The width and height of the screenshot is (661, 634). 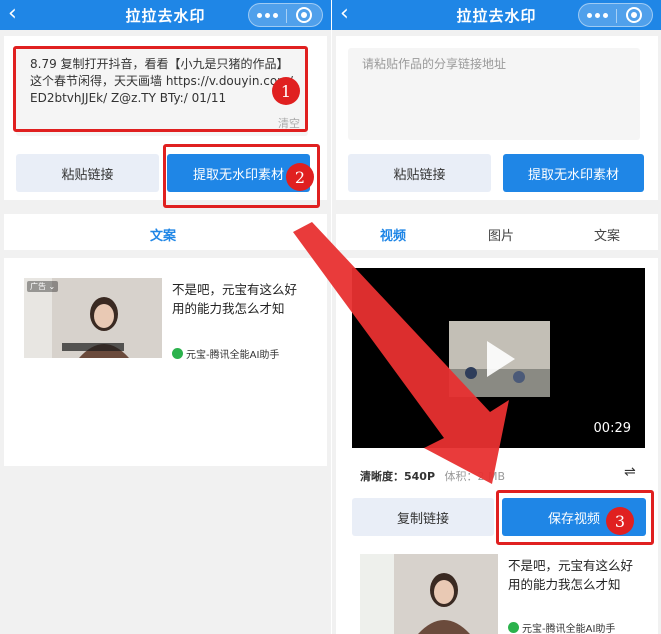 What do you see at coordinates (160, 89) in the screenshot?
I see `highlight-box-input` at bounding box center [160, 89].